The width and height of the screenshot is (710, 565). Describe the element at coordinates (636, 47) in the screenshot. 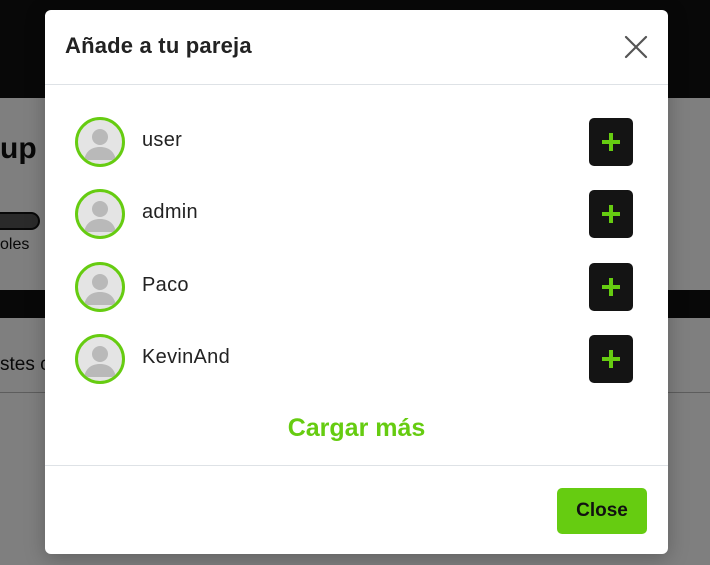

I see `close-icon` at that location.